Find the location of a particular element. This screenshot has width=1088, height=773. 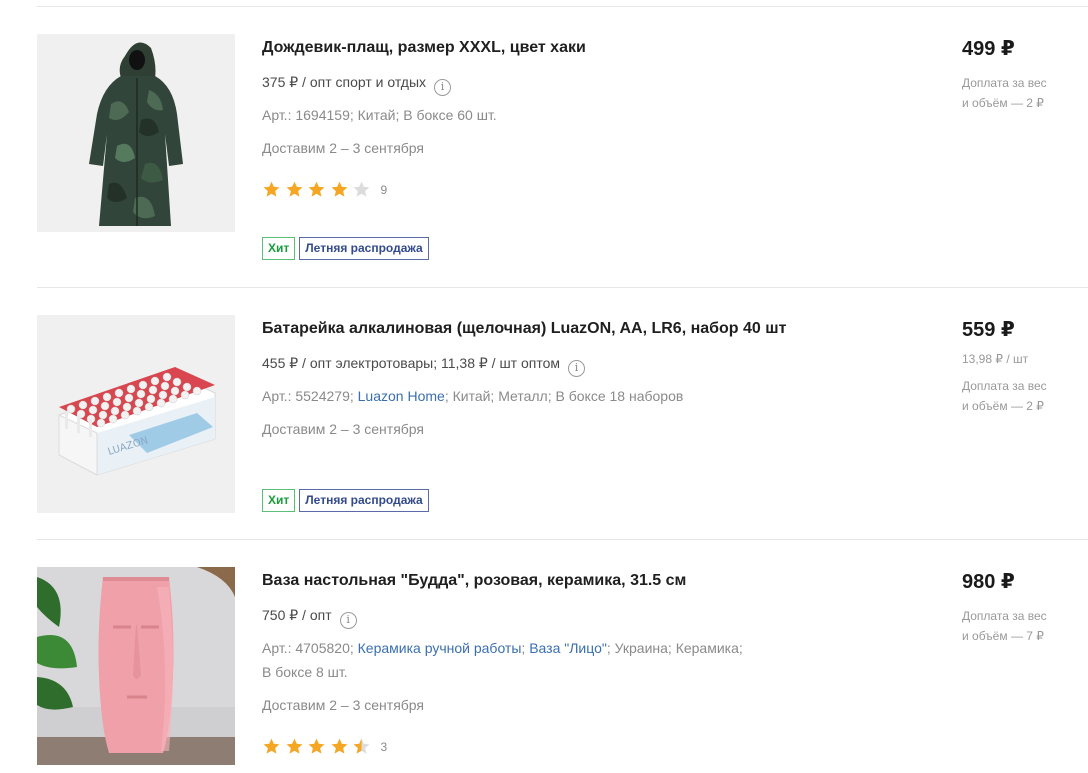

wholesale-price-text: 375 ₽ / опт спорт и отдых is located at coordinates (344, 82).